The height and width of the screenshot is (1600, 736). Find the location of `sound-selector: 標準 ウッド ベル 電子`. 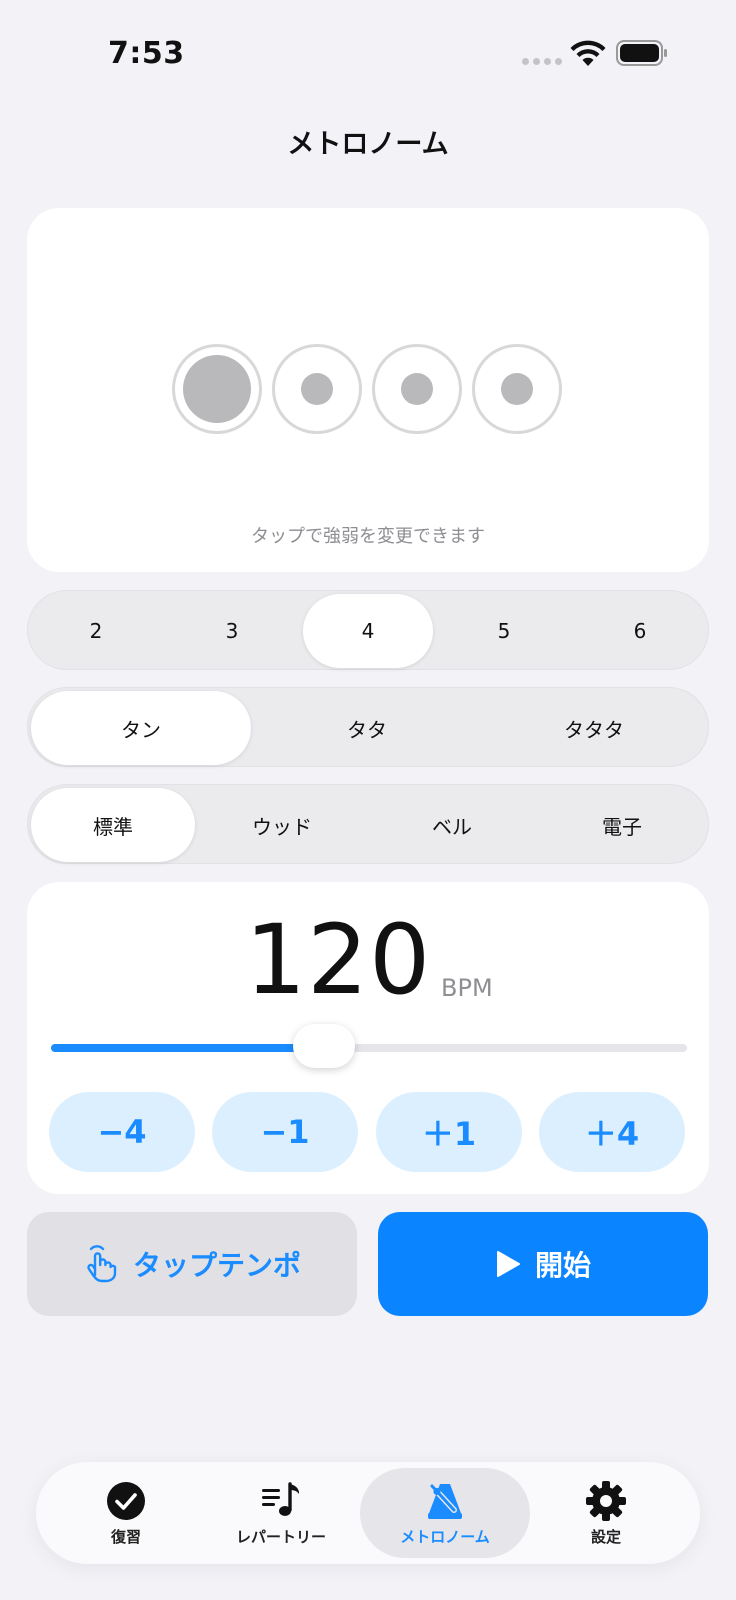

sound-selector: 標準 ウッド ベル 電子 is located at coordinates (368, 824).